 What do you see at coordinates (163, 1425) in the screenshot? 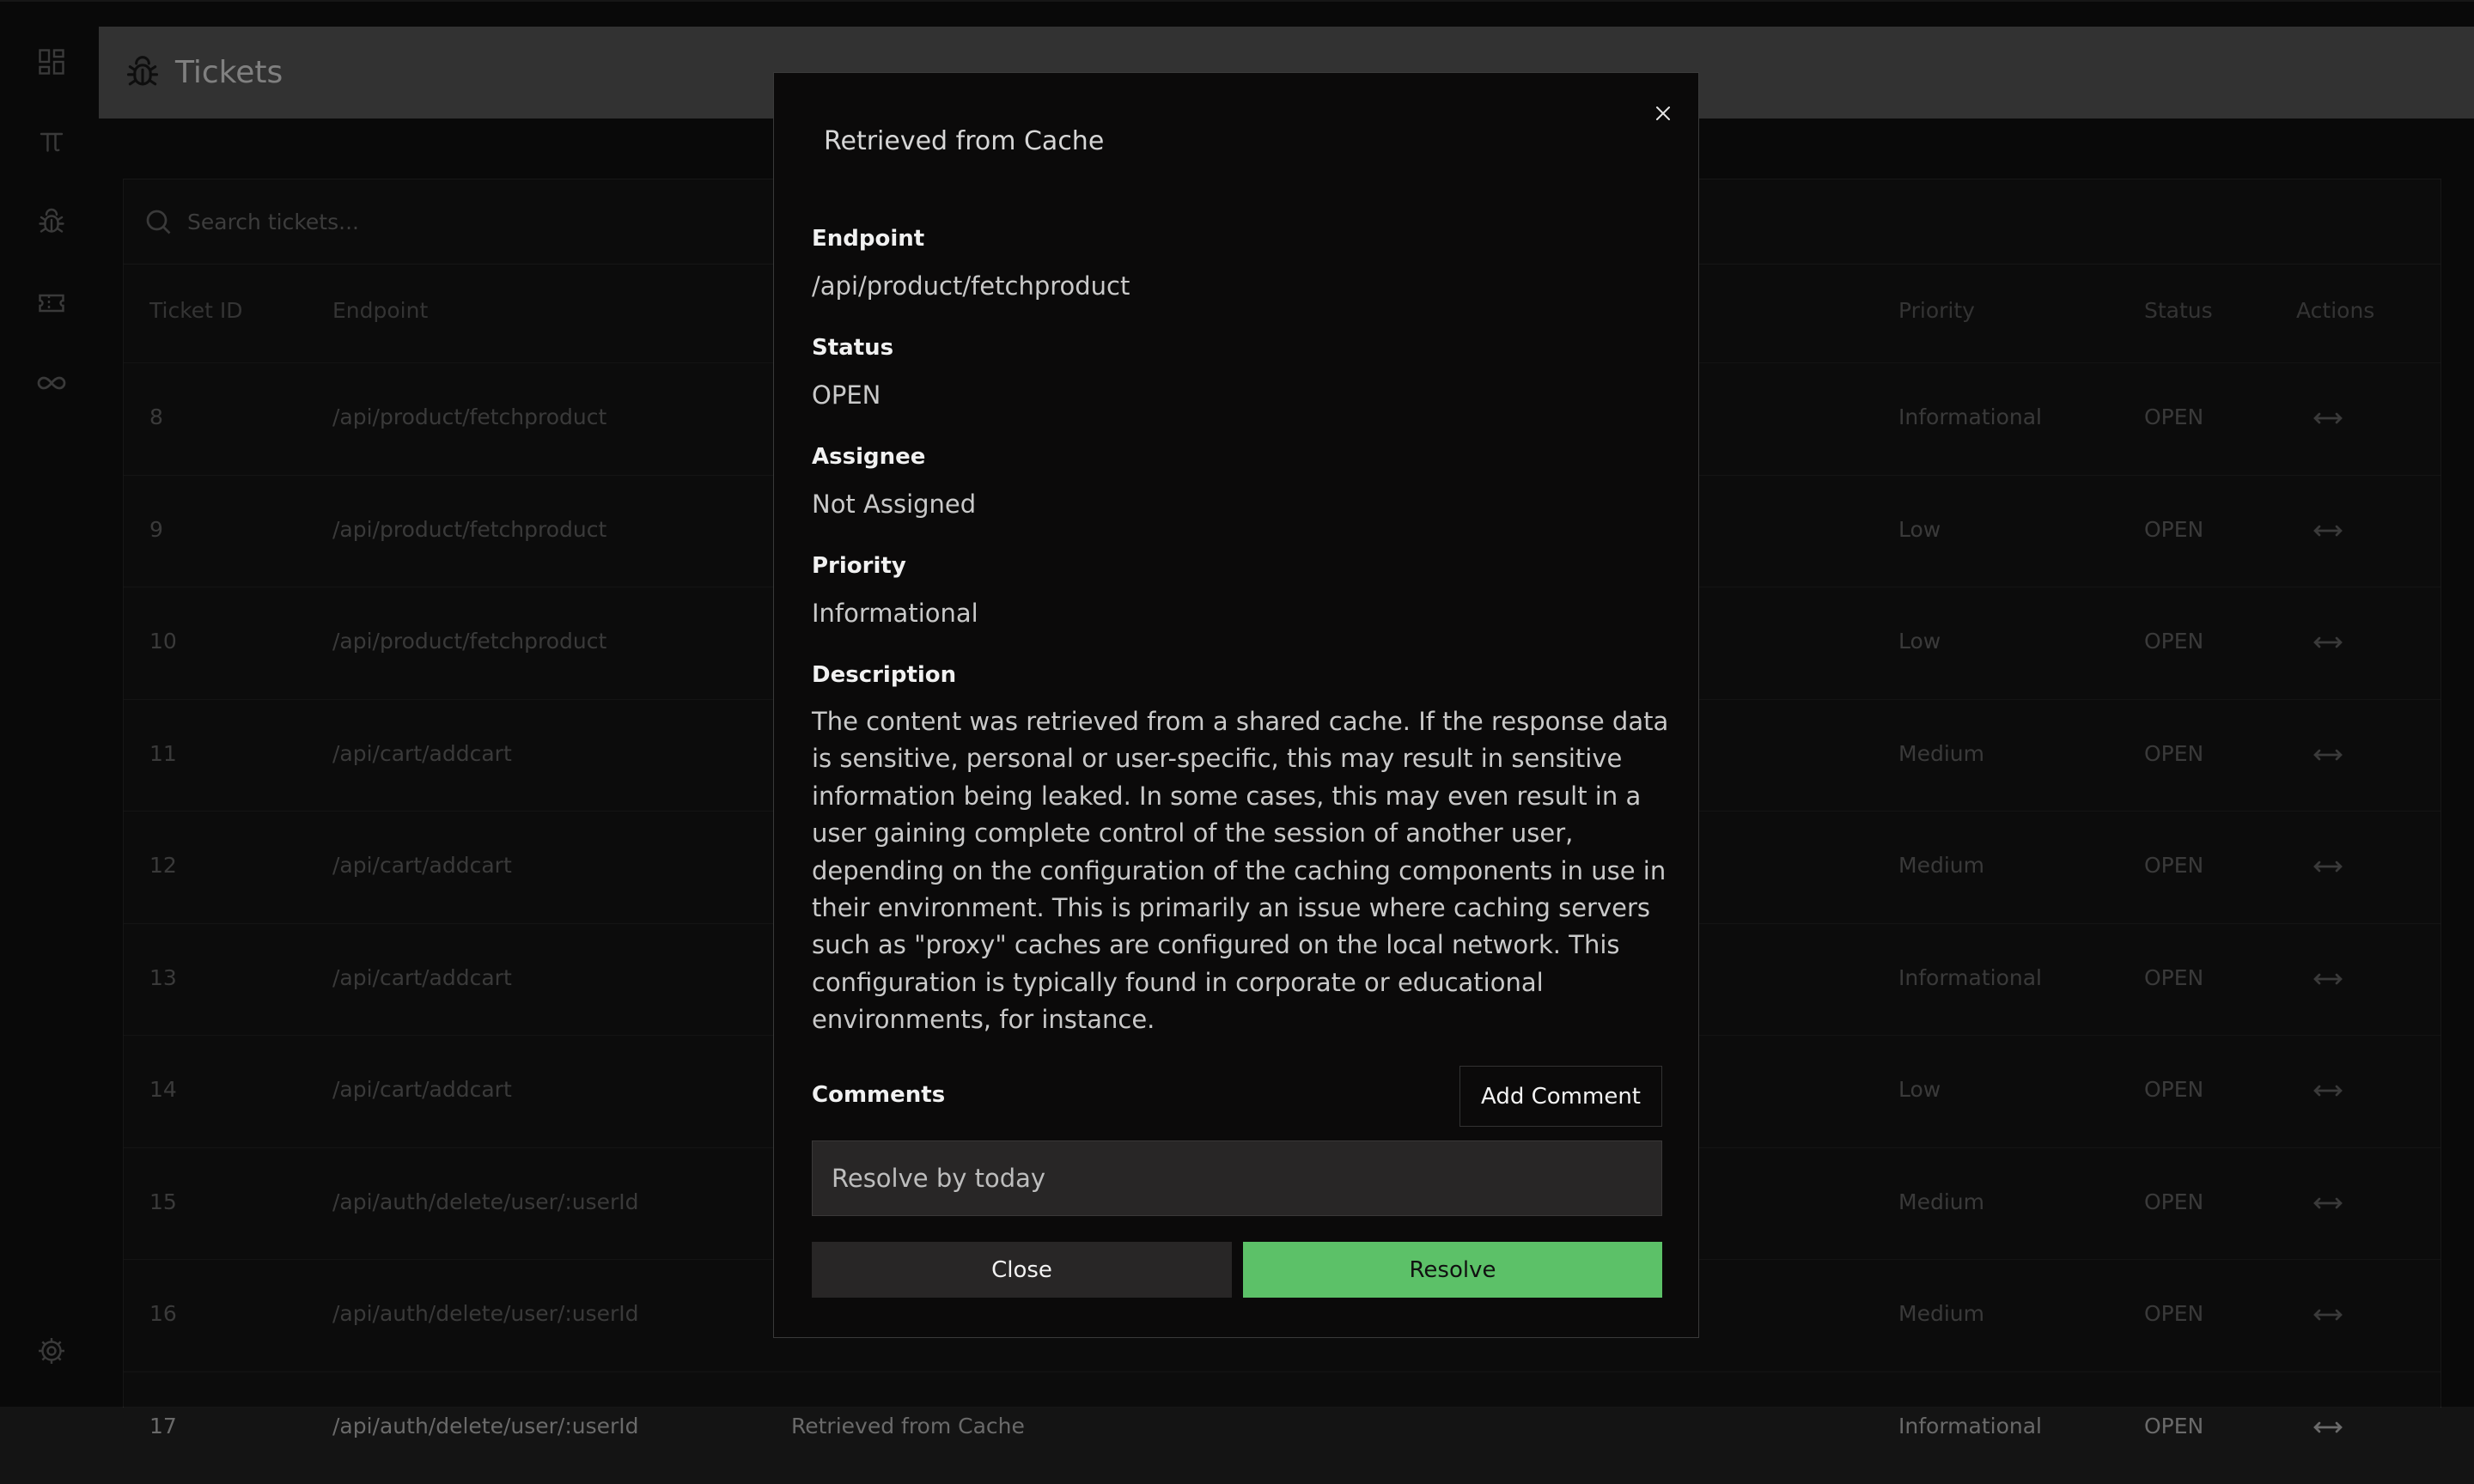
I see `ticket-id-cell: 17` at bounding box center [163, 1425].